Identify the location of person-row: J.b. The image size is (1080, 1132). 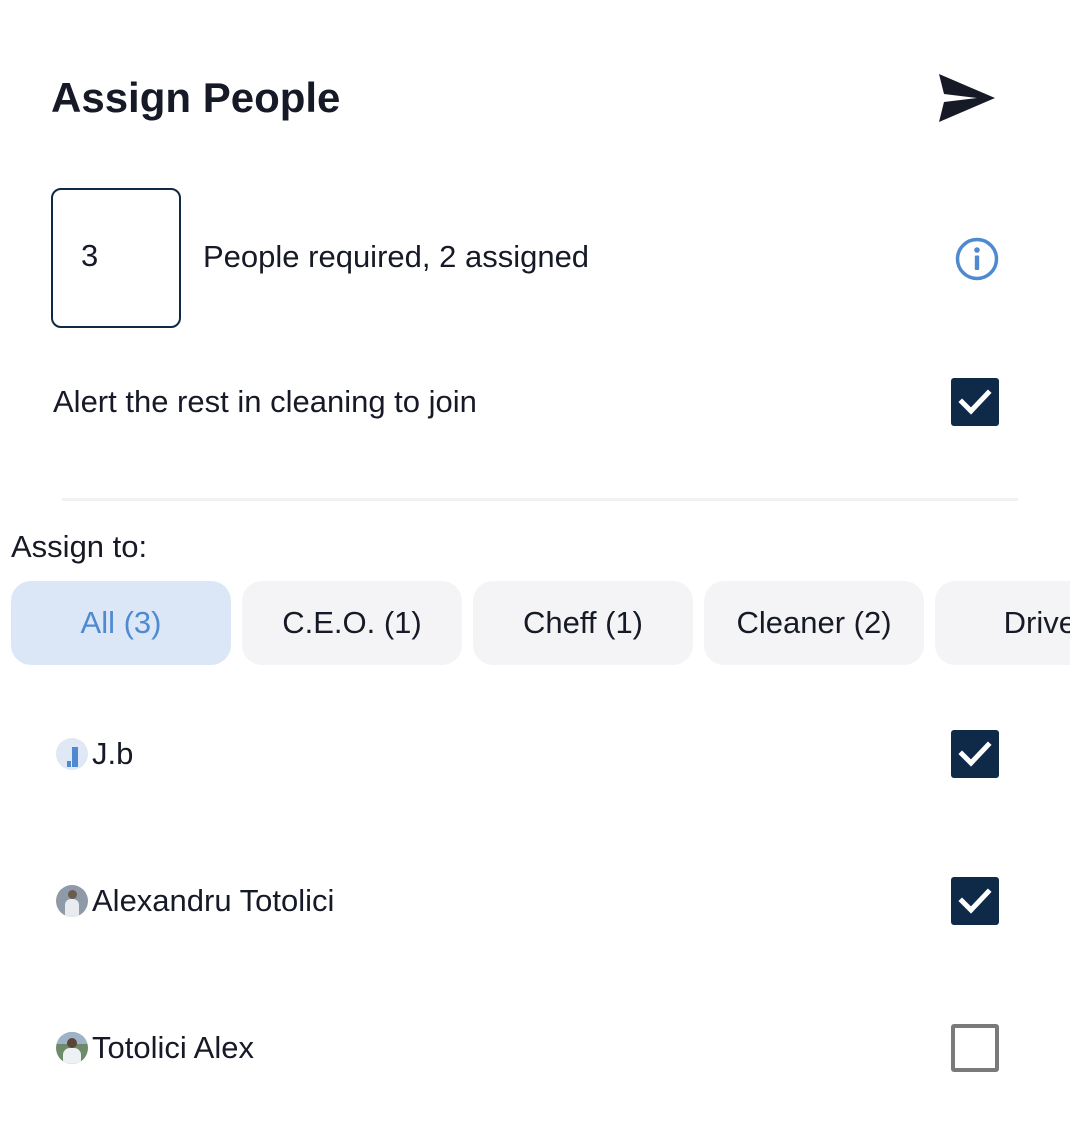
(94, 754).